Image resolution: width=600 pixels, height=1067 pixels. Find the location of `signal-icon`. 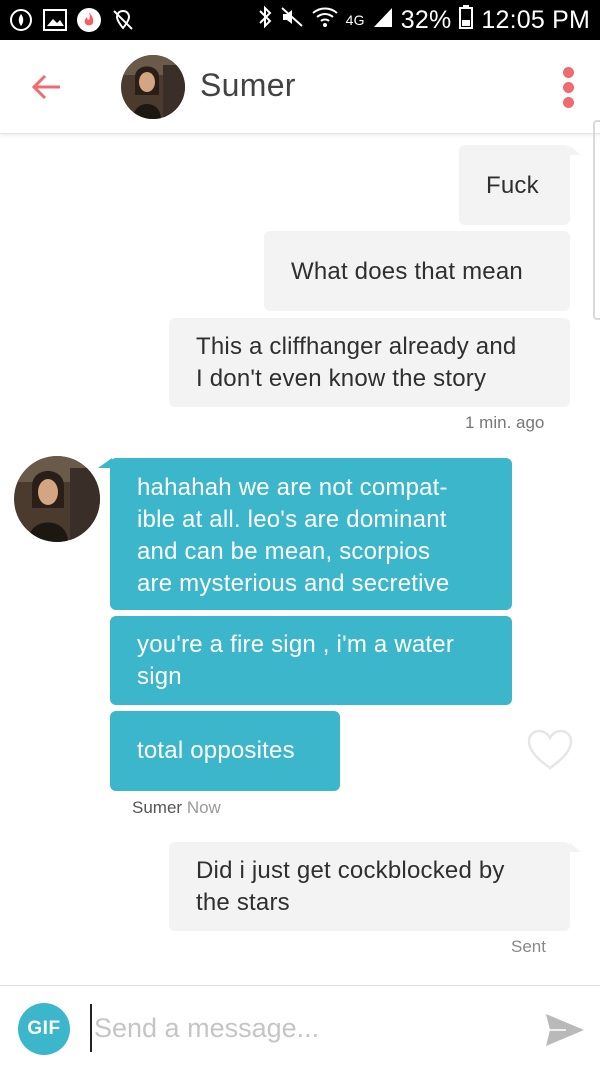

signal-icon is located at coordinates (383, 20).